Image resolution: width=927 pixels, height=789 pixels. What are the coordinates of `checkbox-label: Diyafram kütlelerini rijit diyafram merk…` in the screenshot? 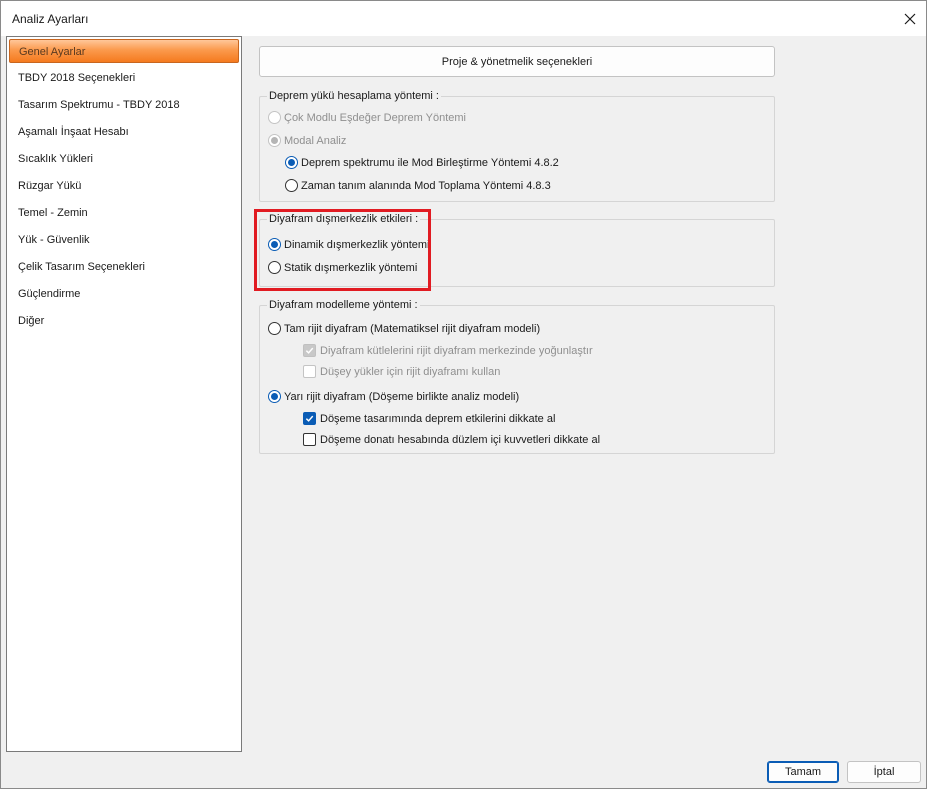 It's located at (456, 350).